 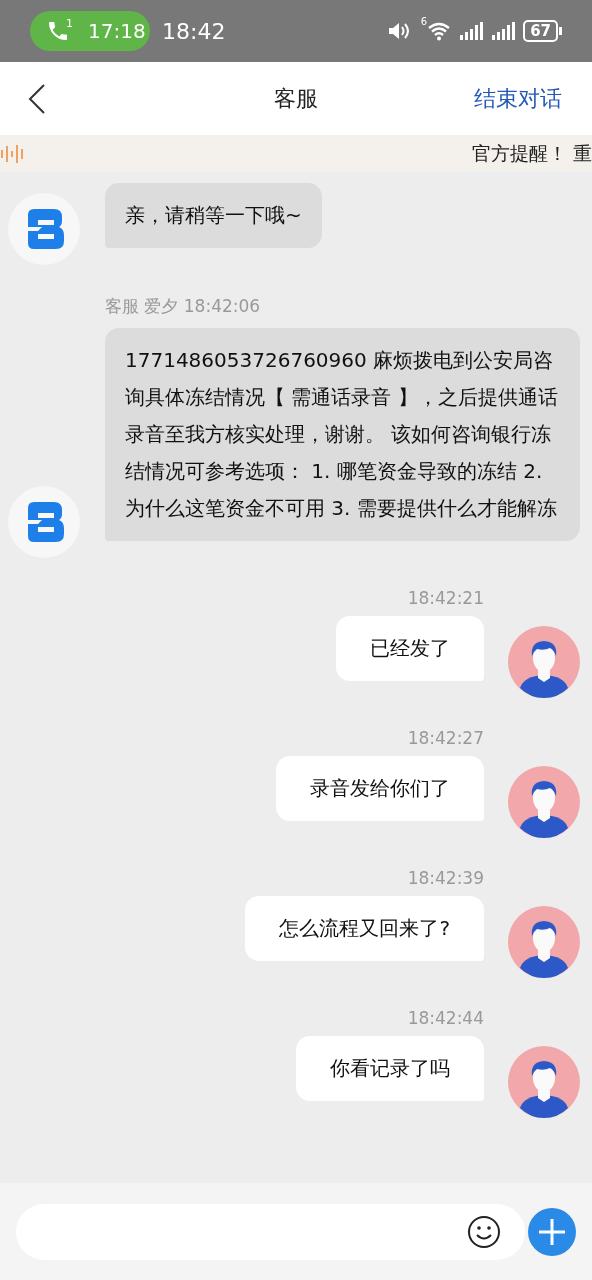 What do you see at coordinates (445, 738) in the screenshot?
I see `timestamp: 18:42:27` at bounding box center [445, 738].